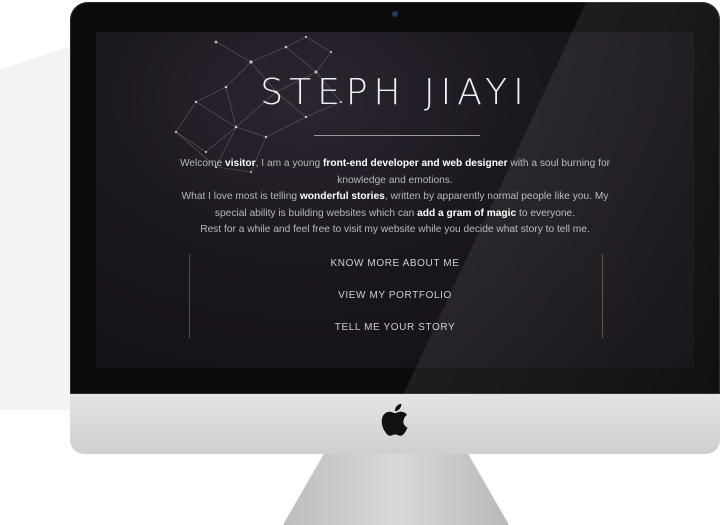 The width and height of the screenshot is (720, 525). I want to click on webcam-icon, so click(395, 14).